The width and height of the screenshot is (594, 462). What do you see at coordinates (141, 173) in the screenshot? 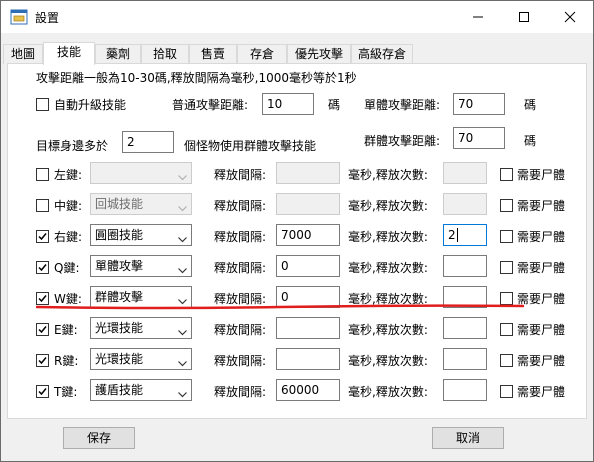
I see `skill-dropdown` at bounding box center [141, 173].